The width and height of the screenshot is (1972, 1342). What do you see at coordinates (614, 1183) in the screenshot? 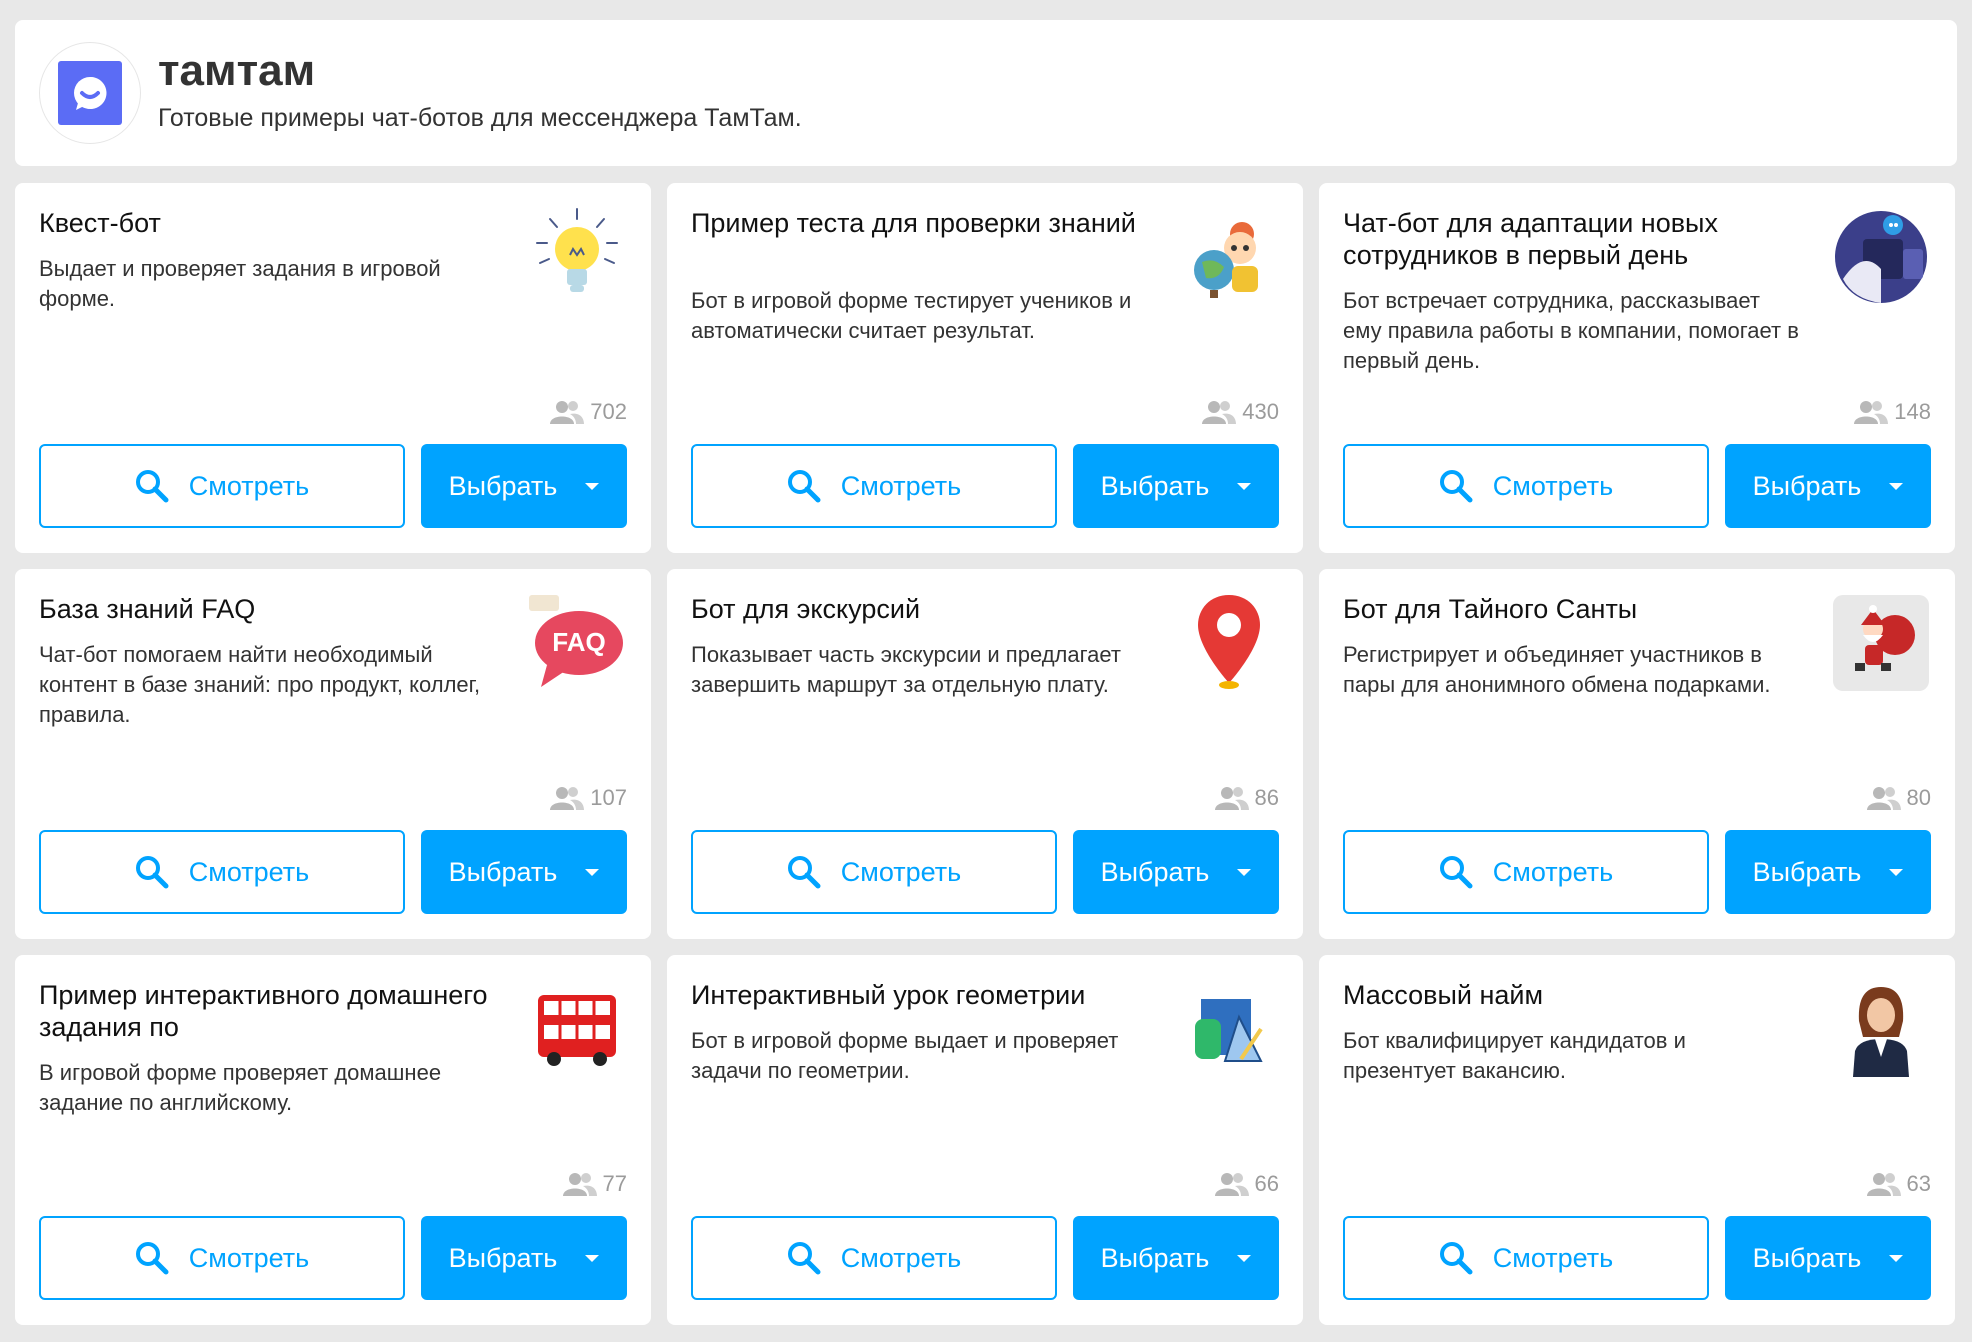
I see `users-count-value: 77` at bounding box center [614, 1183].